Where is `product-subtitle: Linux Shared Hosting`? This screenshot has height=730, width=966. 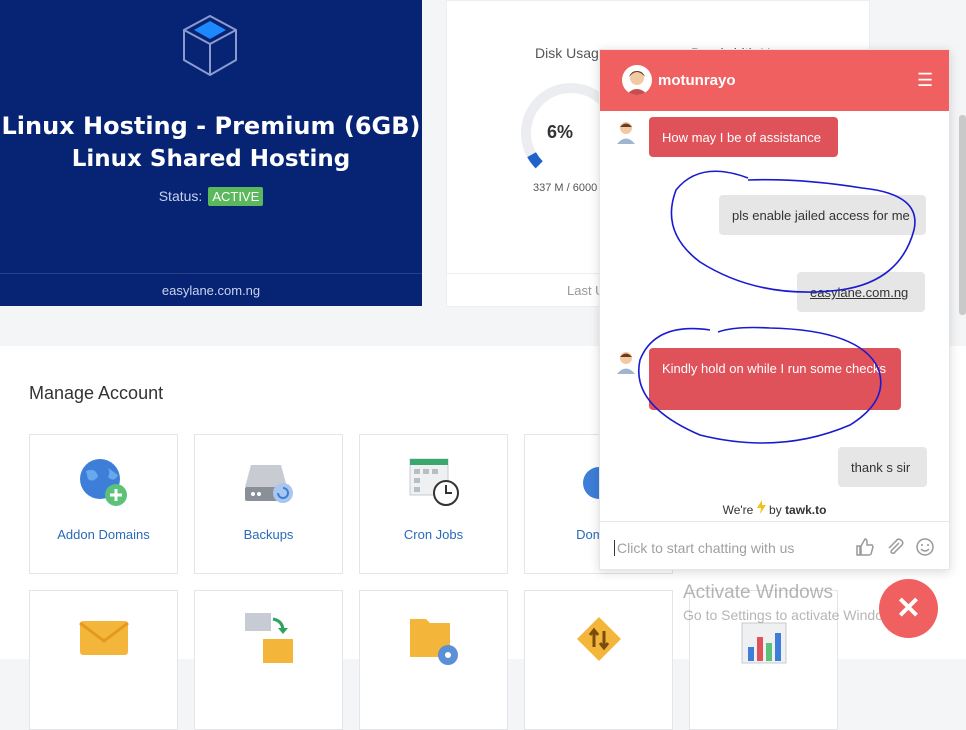 product-subtitle: Linux Shared Hosting is located at coordinates (211, 159).